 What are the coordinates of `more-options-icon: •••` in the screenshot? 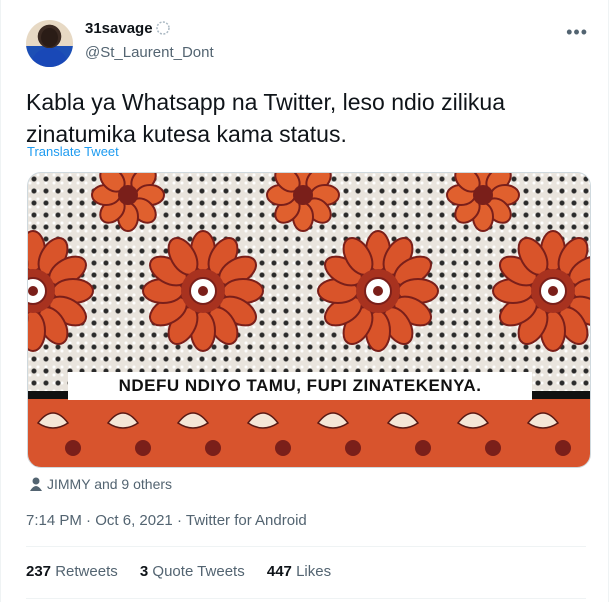 It's located at (577, 32).